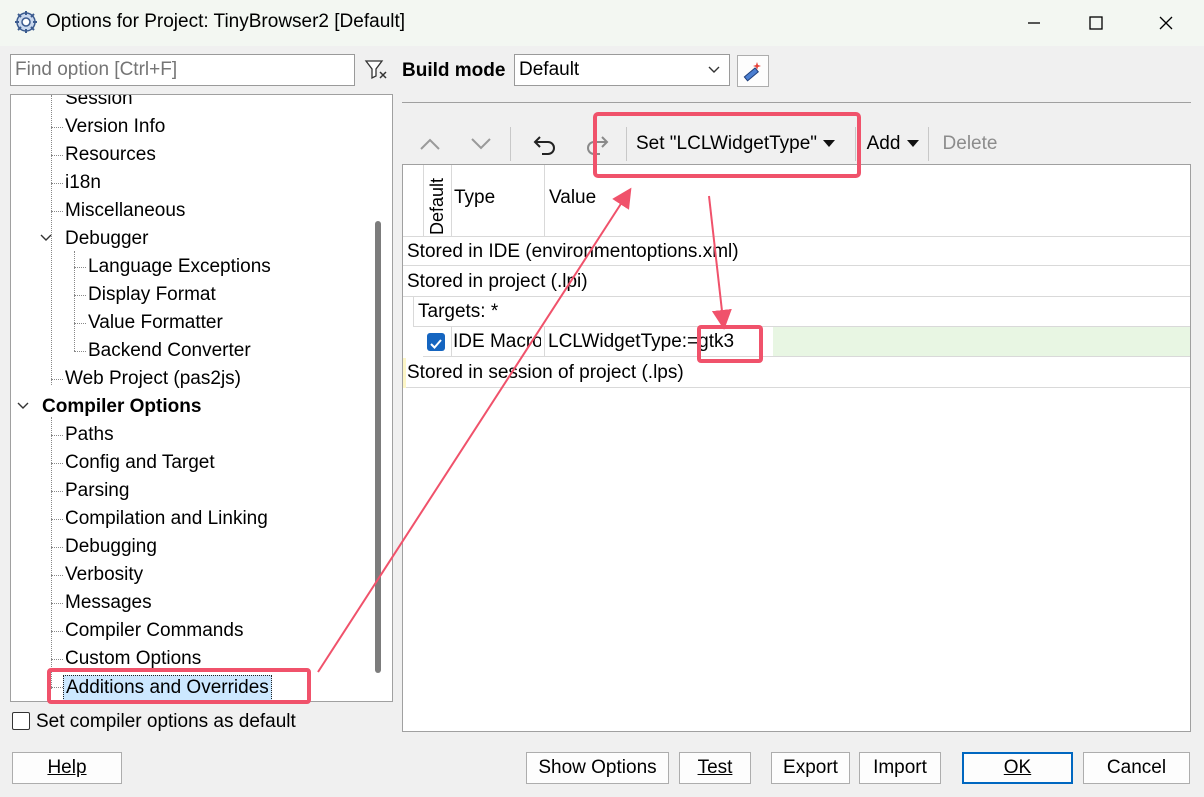 The image size is (1204, 797). I want to click on row-indicator, so click(404, 373).